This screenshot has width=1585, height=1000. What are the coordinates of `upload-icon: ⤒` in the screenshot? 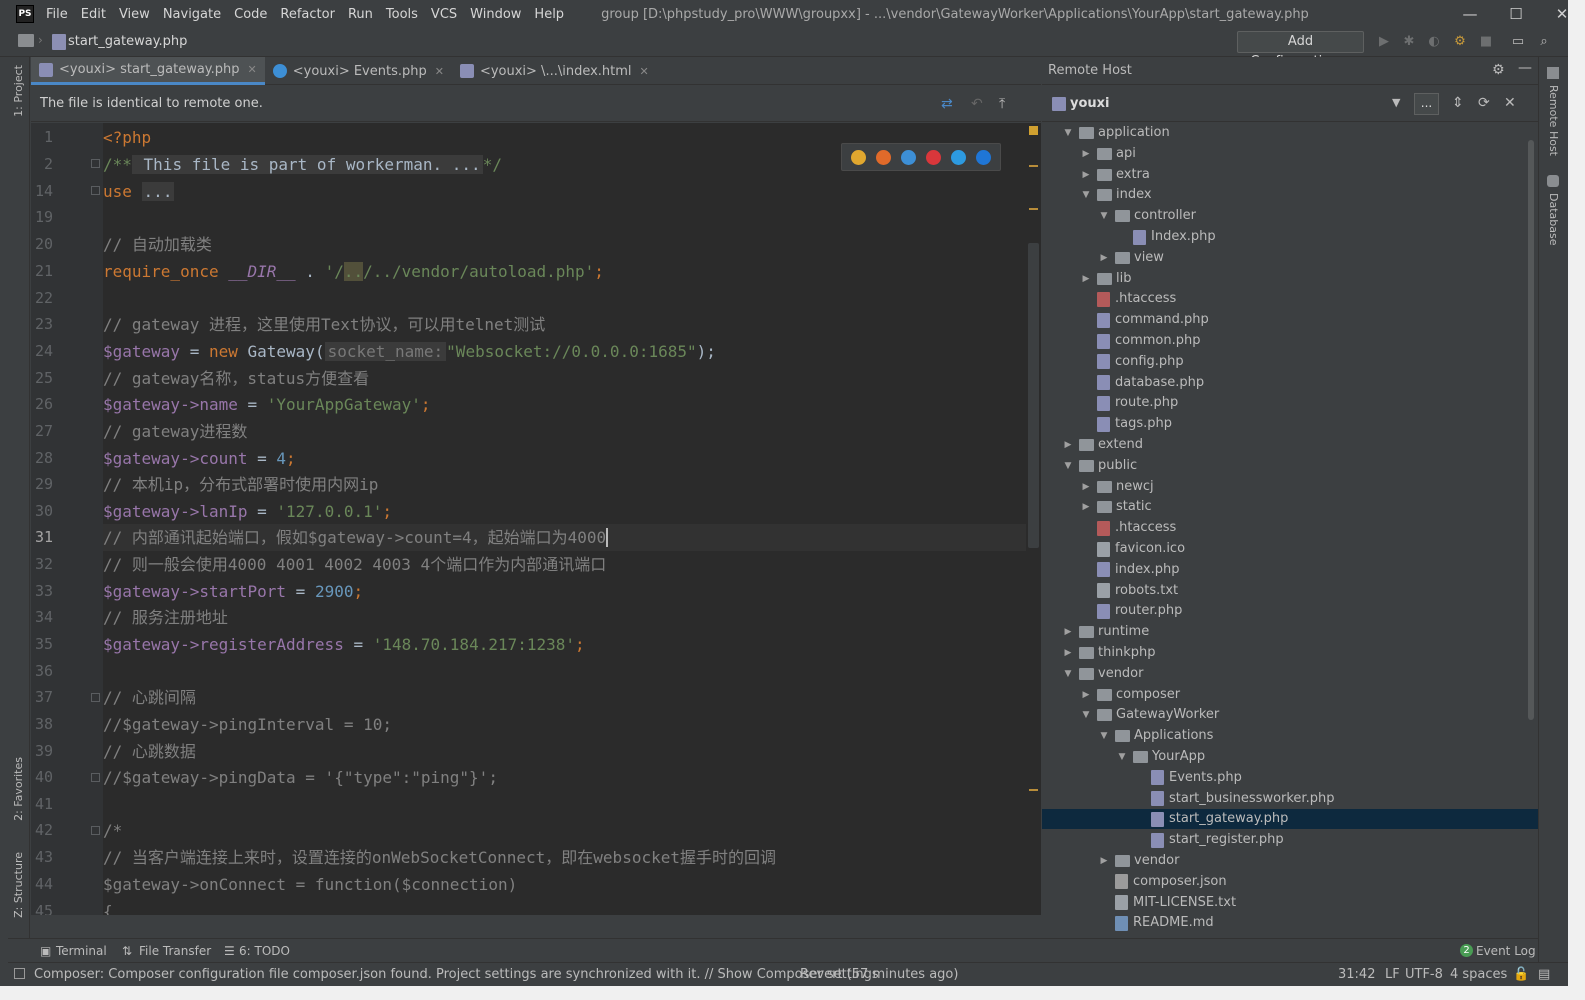 It's located at (1002, 104).